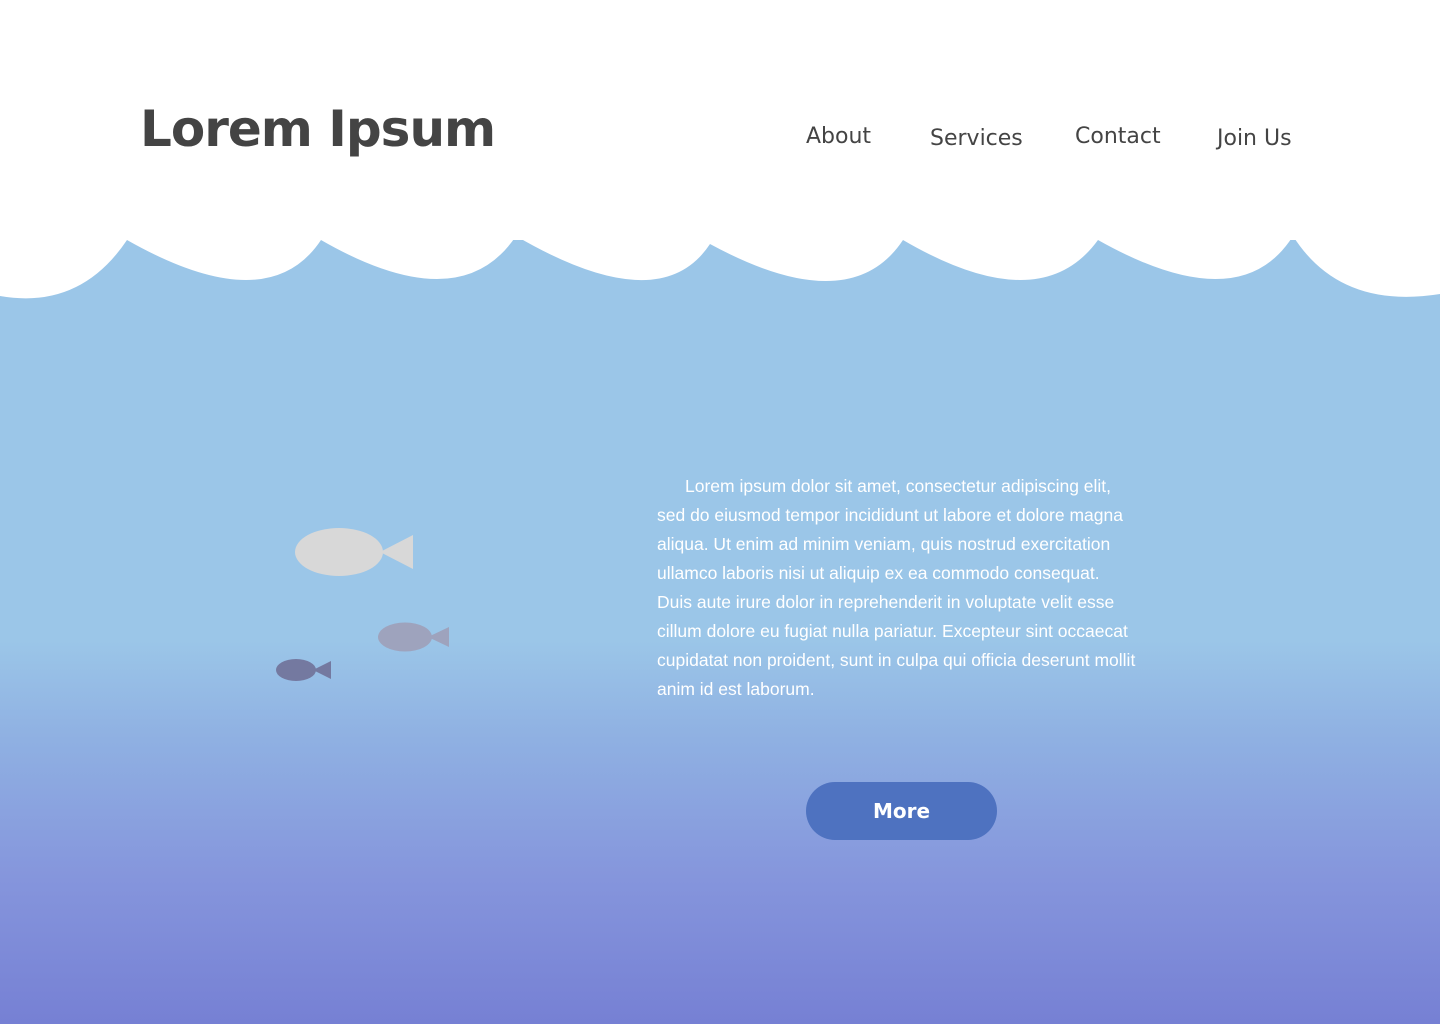  Describe the element at coordinates (838, 136) in the screenshot. I see `nav-about: About` at that location.